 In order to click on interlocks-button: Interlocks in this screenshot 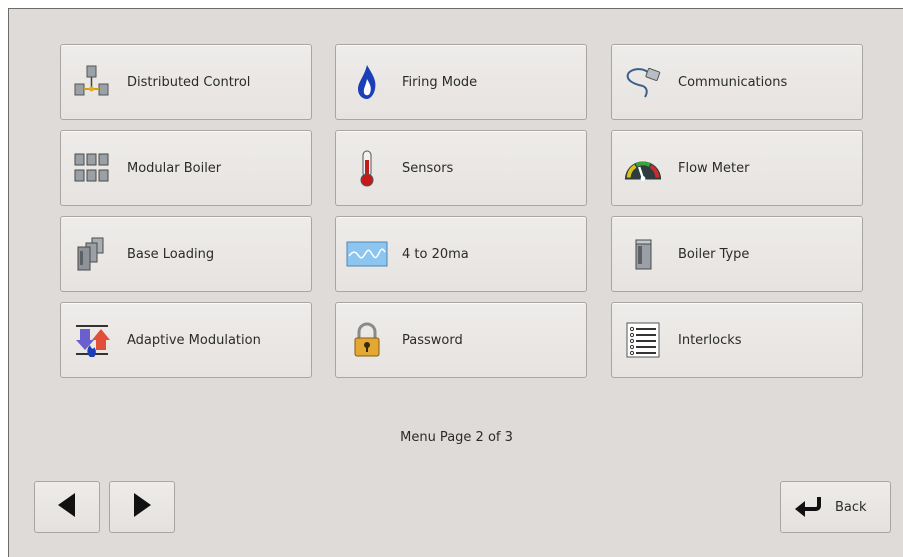, I will do `click(737, 340)`.